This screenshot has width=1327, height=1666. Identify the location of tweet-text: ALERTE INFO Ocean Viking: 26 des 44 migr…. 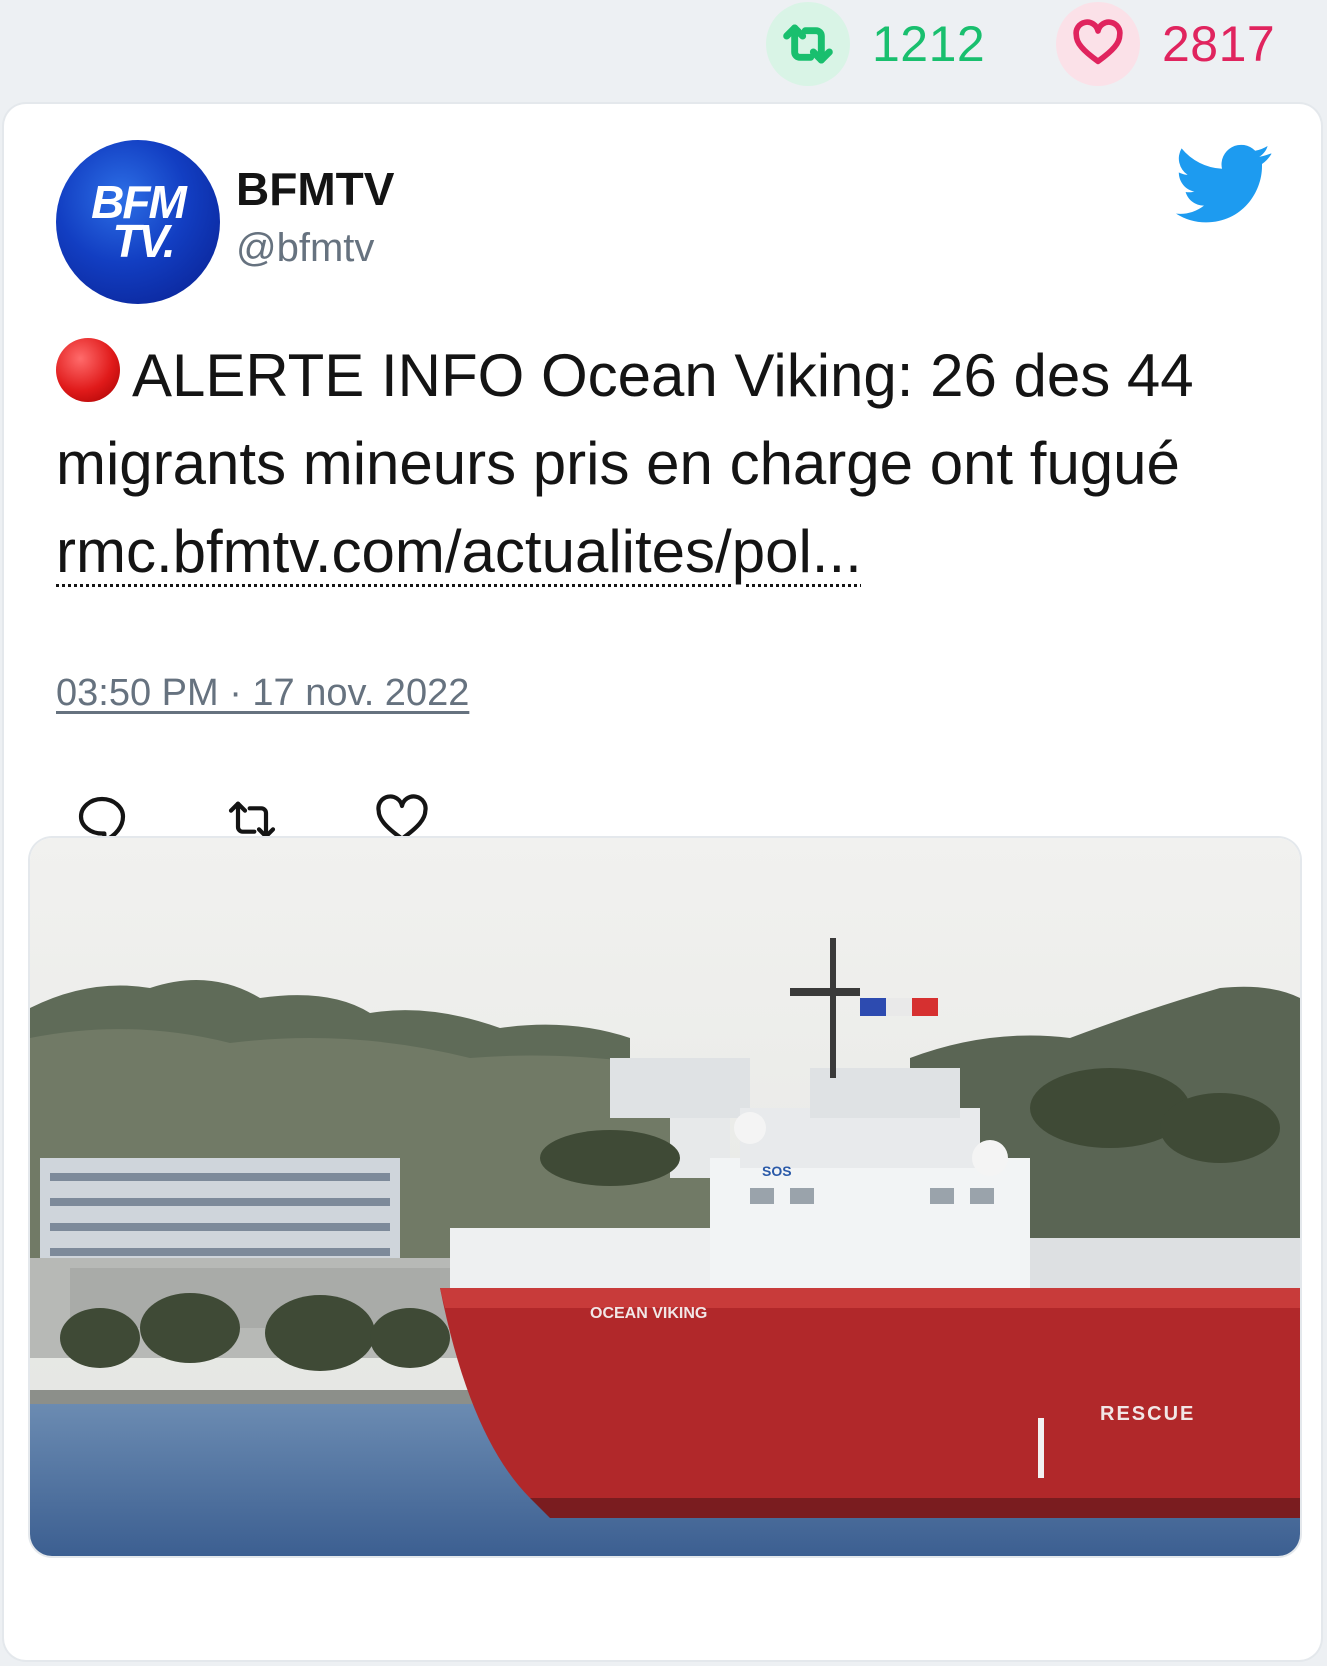
(666, 464).